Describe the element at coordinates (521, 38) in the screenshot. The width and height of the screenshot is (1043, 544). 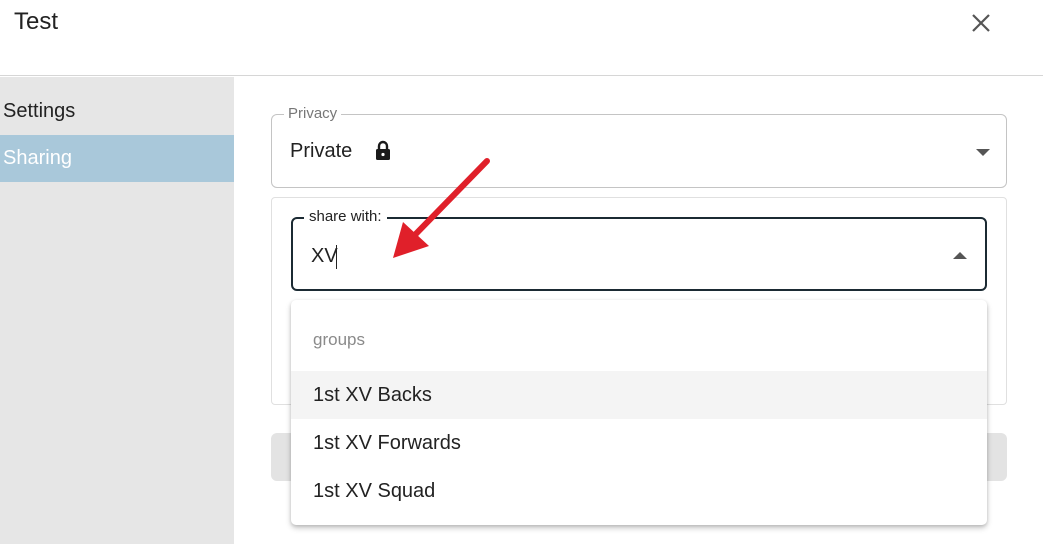
I see `dialog-header: Test` at that location.